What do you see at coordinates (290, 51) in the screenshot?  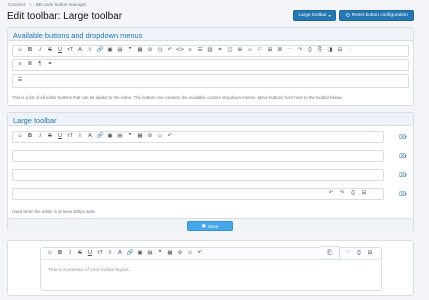 I see `toolbar-button-icon: ⋯` at bounding box center [290, 51].